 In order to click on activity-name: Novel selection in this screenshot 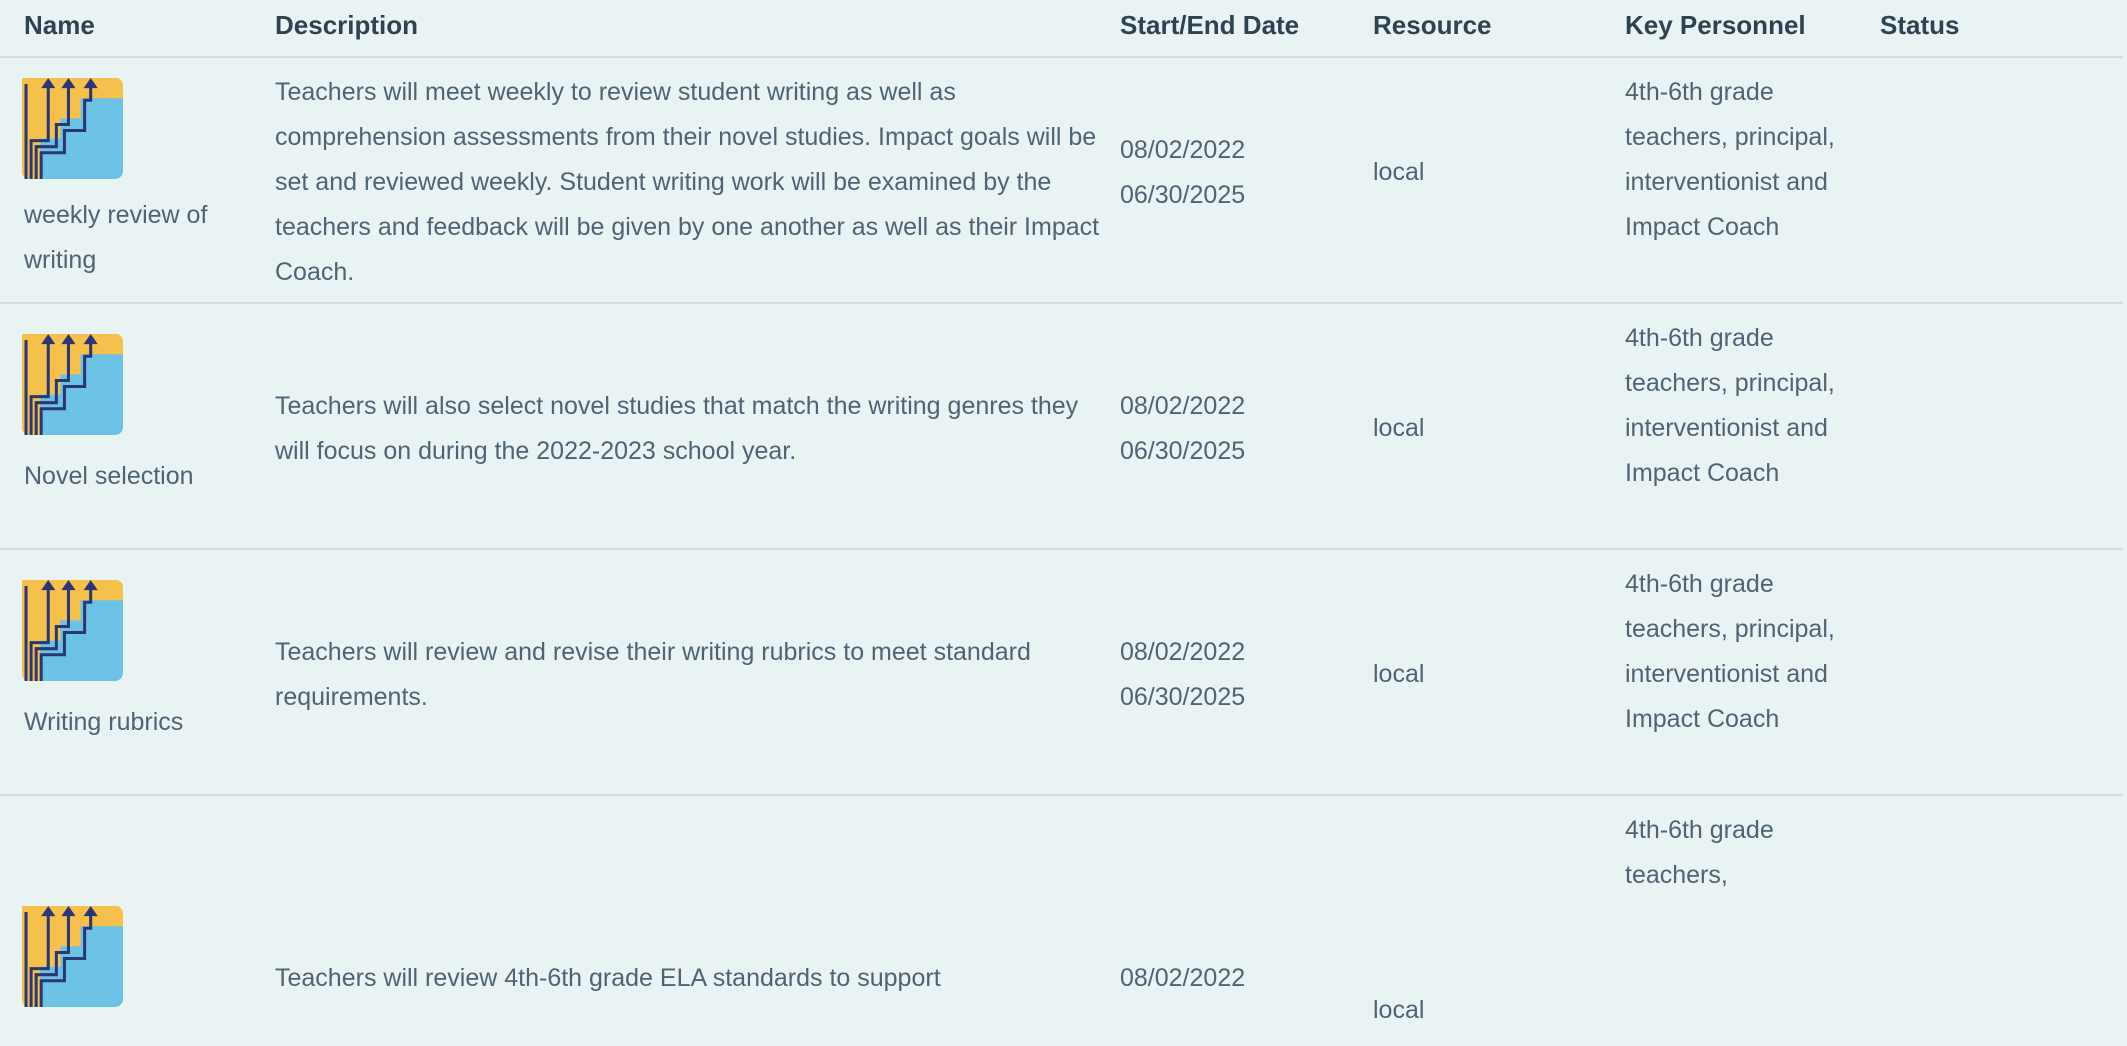, I will do `click(109, 476)`.